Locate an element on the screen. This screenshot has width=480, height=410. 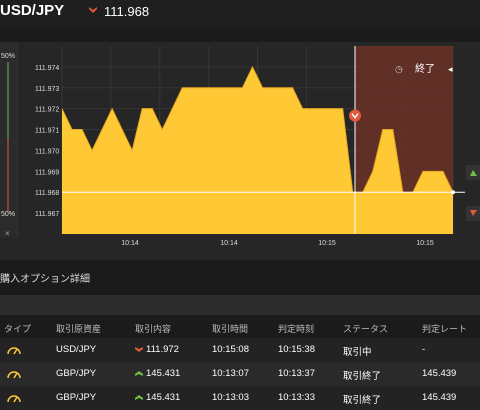
y-tick-label: 111.968 is located at coordinates (47, 193).